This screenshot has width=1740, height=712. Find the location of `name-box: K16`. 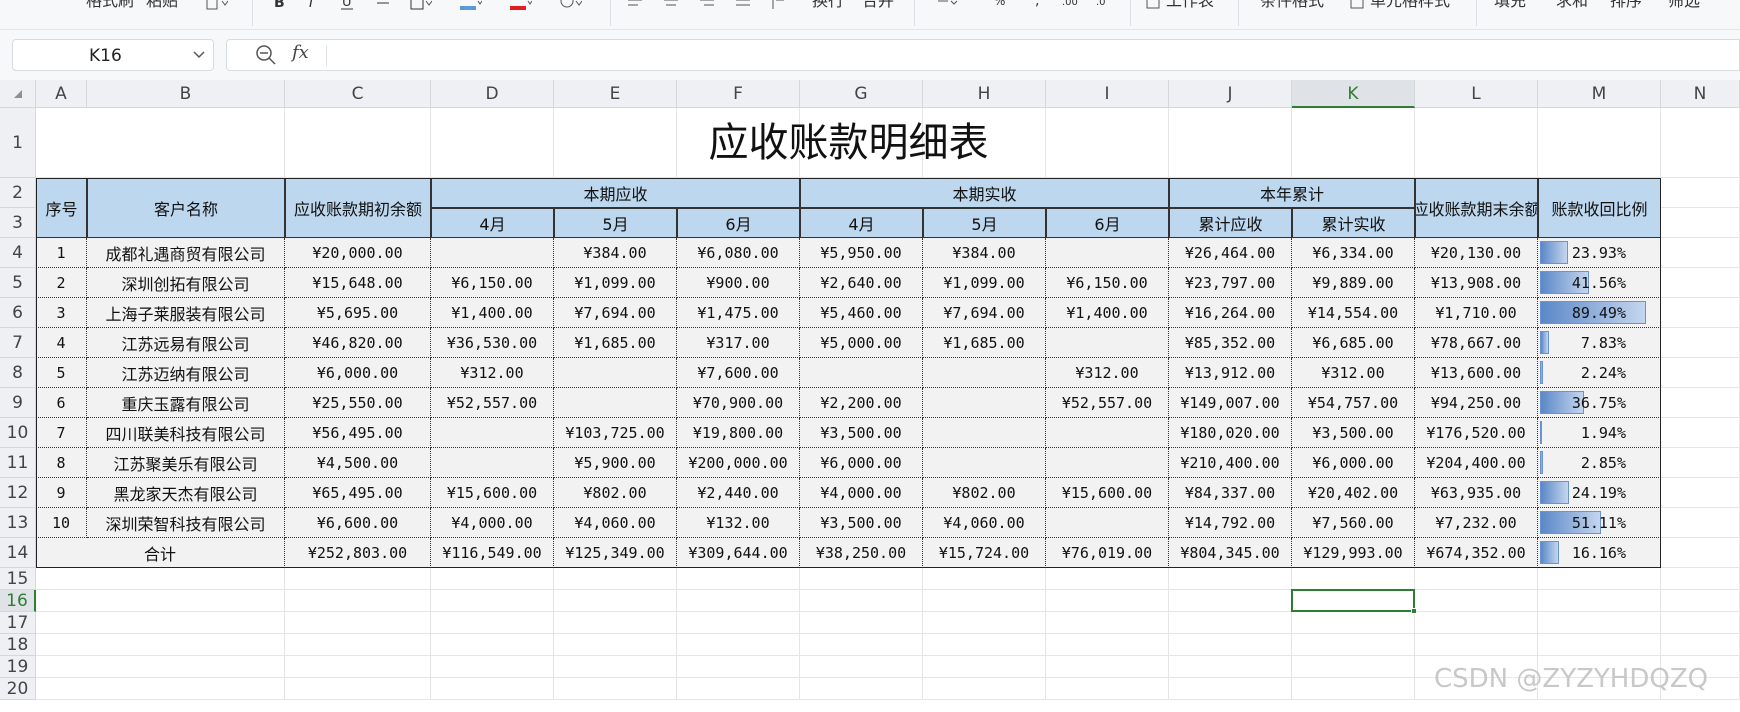

name-box: K16 is located at coordinates (113, 55).